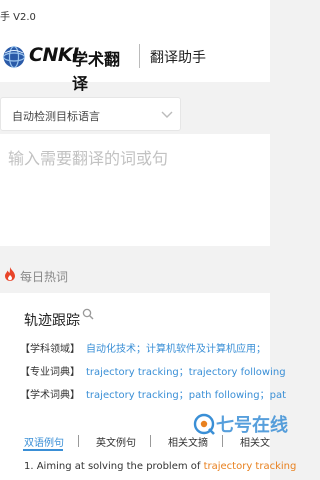 The width and height of the screenshot is (320, 480). What do you see at coordinates (68, 68) in the screenshot?
I see `cnki-logo: CNKI 学术翻译` at bounding box center [68, 68].